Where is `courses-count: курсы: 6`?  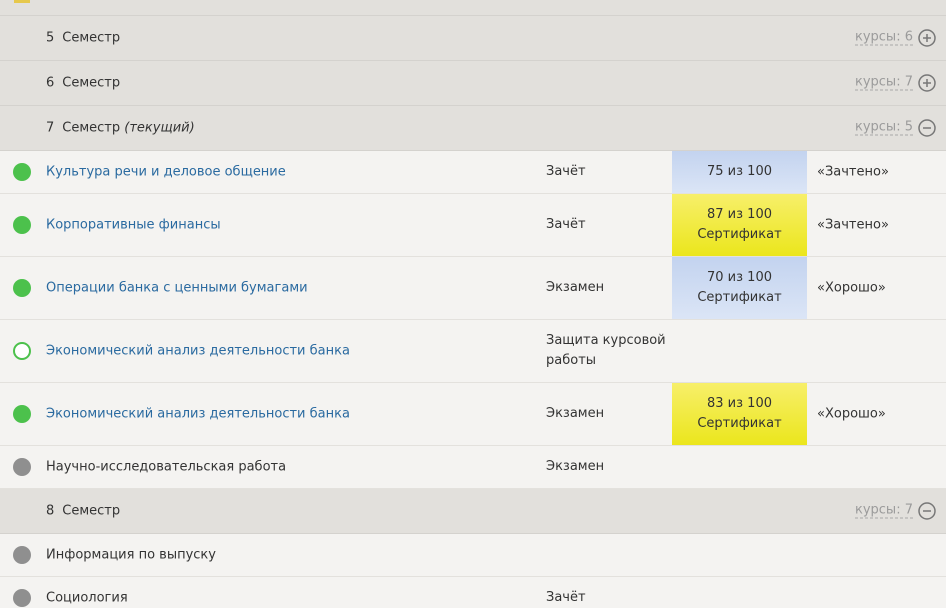 courses-count: курсы: 6 is located at coordinates (883, 37).